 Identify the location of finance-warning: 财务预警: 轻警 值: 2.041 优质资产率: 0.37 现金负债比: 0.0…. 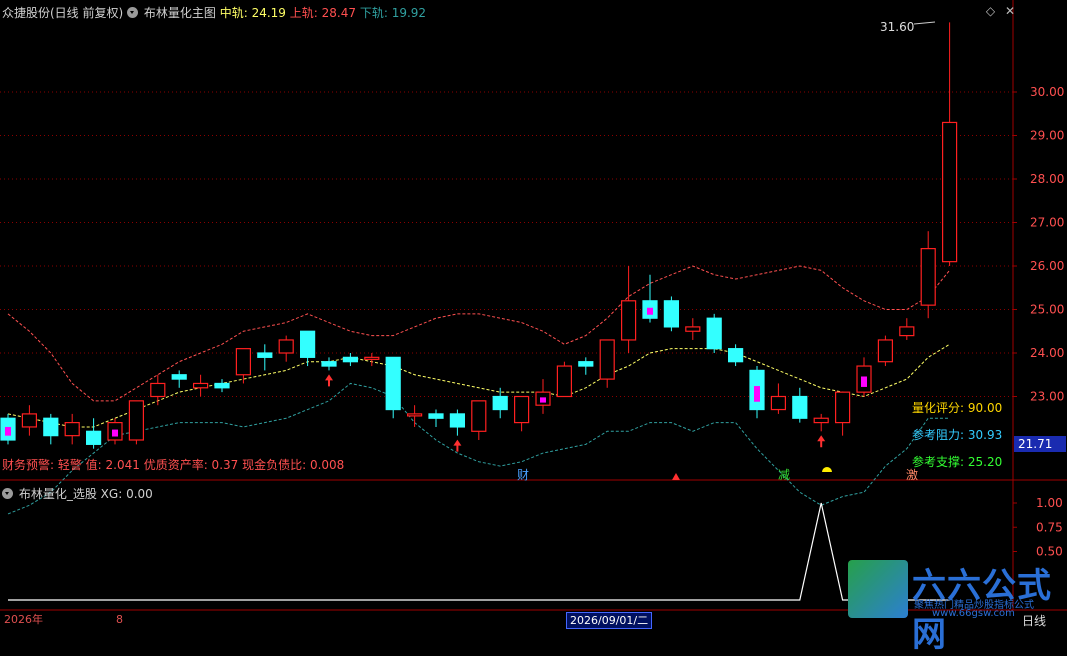
(173, 465).